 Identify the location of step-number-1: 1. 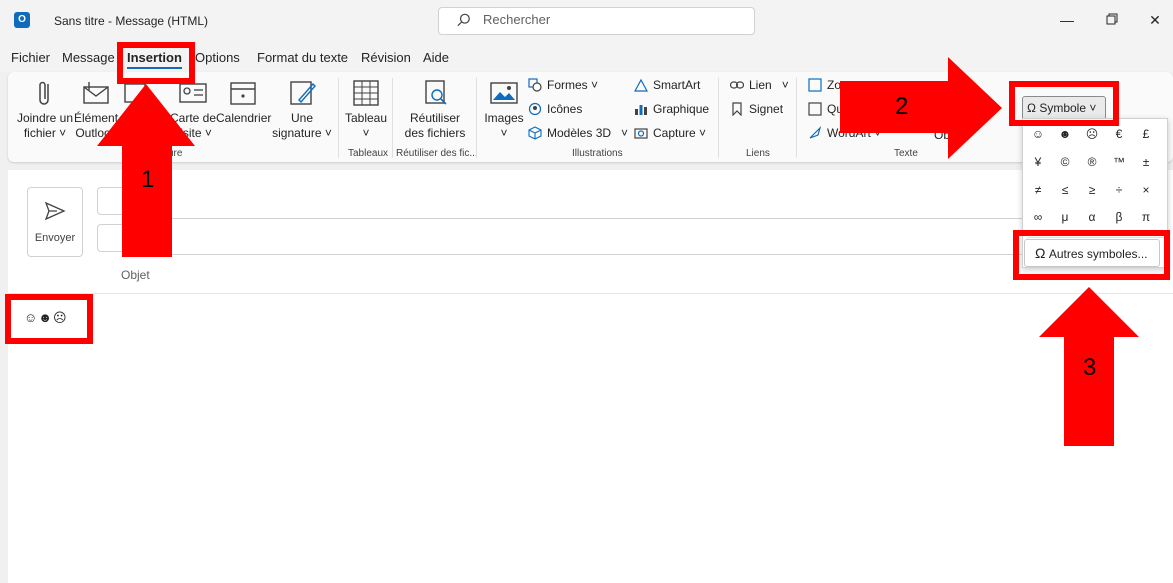
(148, 179).